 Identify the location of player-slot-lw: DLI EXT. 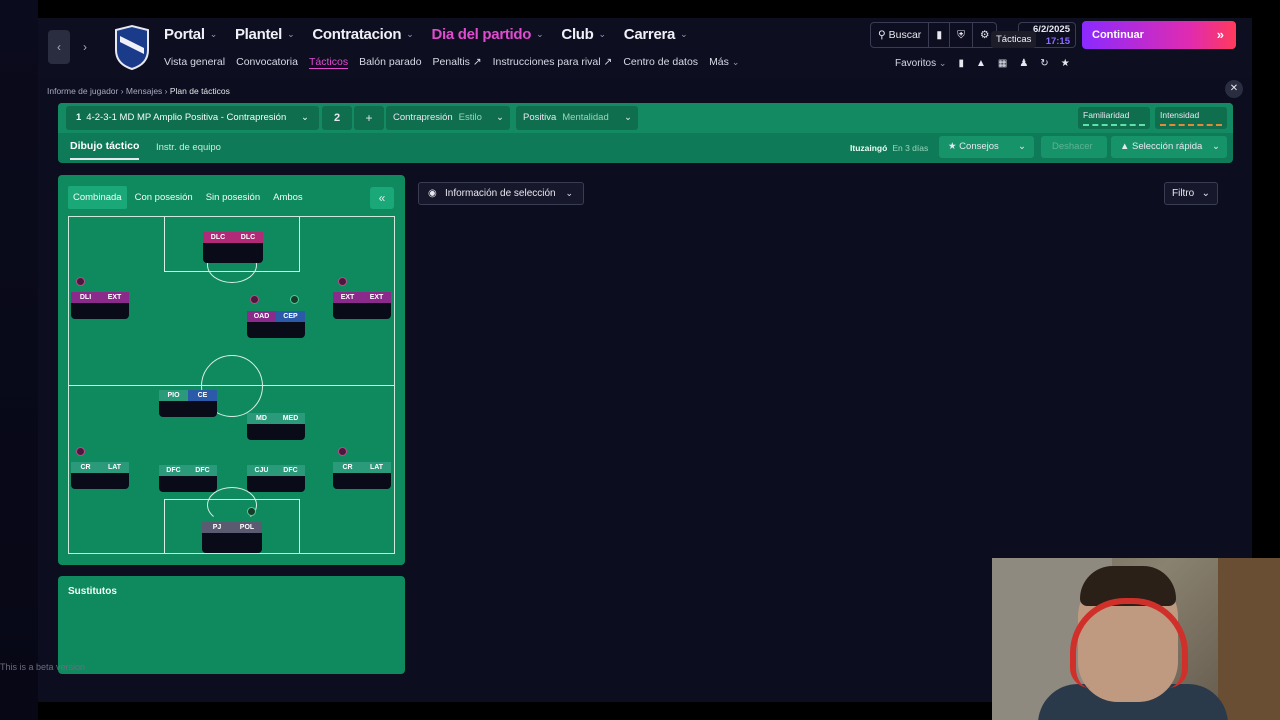
(100, 305).